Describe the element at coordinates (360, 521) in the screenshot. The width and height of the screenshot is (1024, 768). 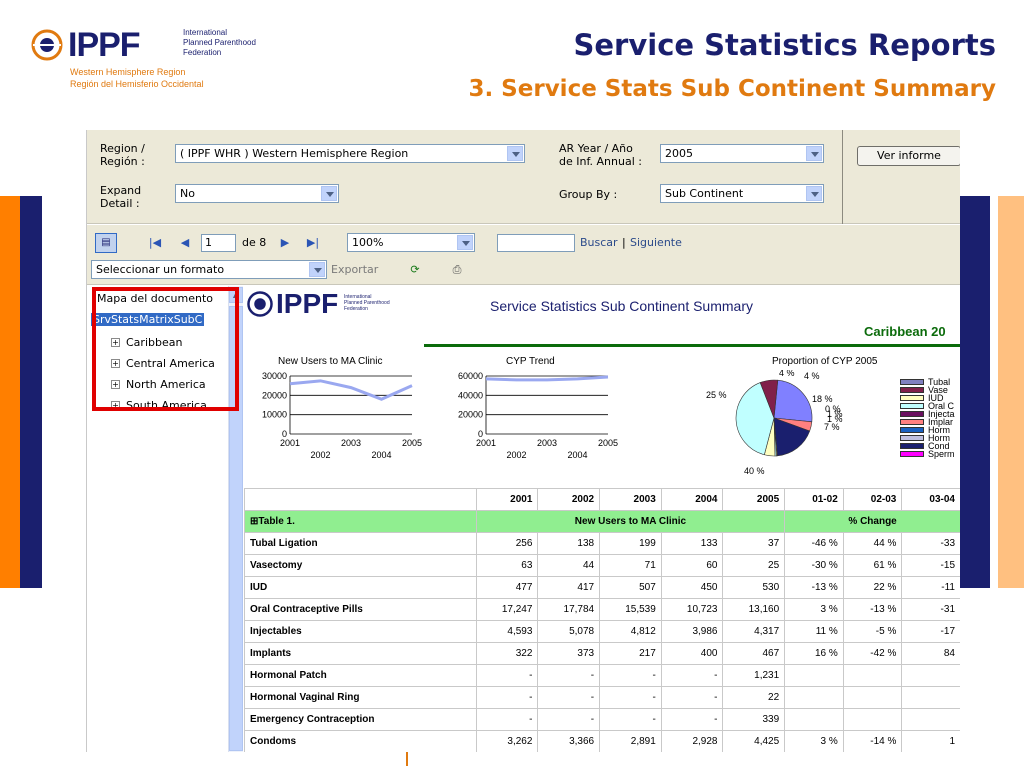
I see `table-group-cell: ⊞Table 1.` at that location.